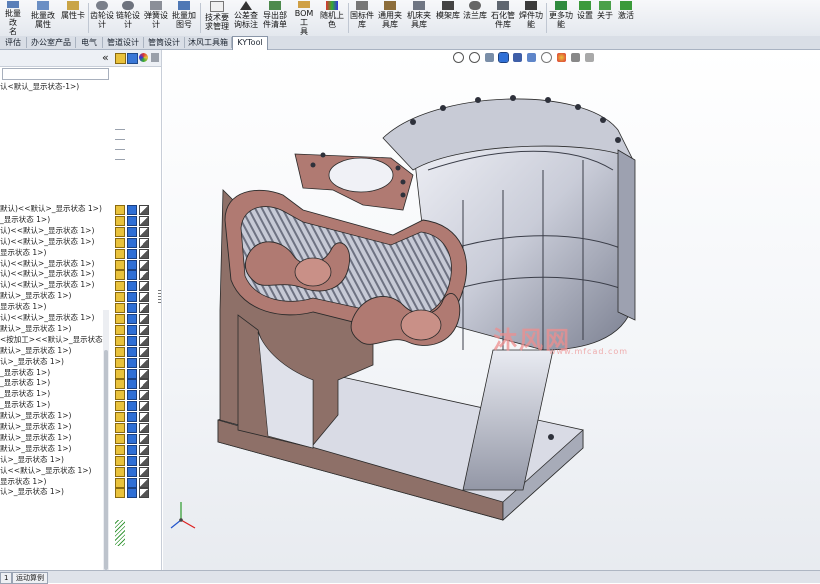 The height and width of the screenshot is (584, 820). I want to click on flange-library-button: 法兰库, so click(475, 18).